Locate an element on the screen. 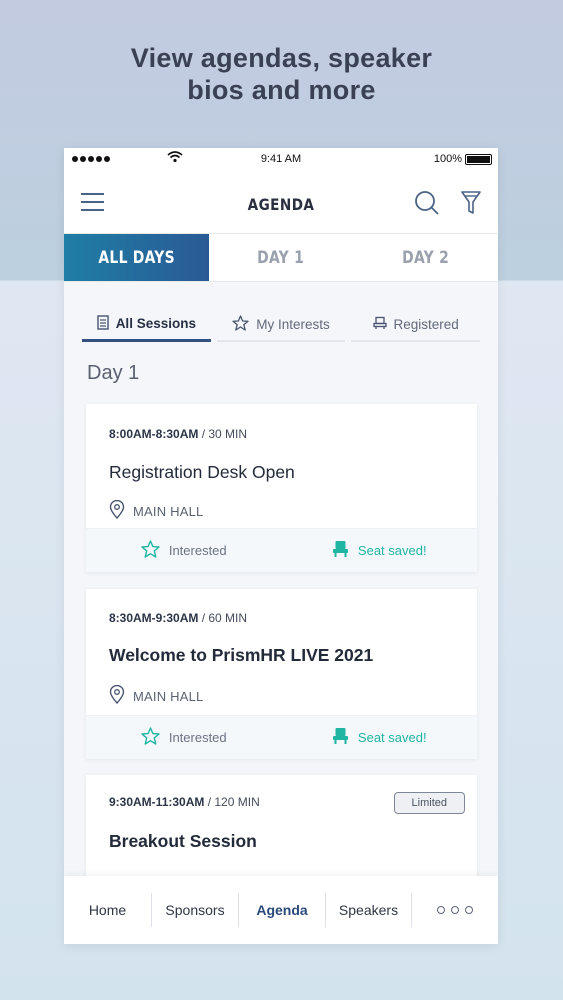  session-title: Breakout Session is located at coordinates (183, 841).